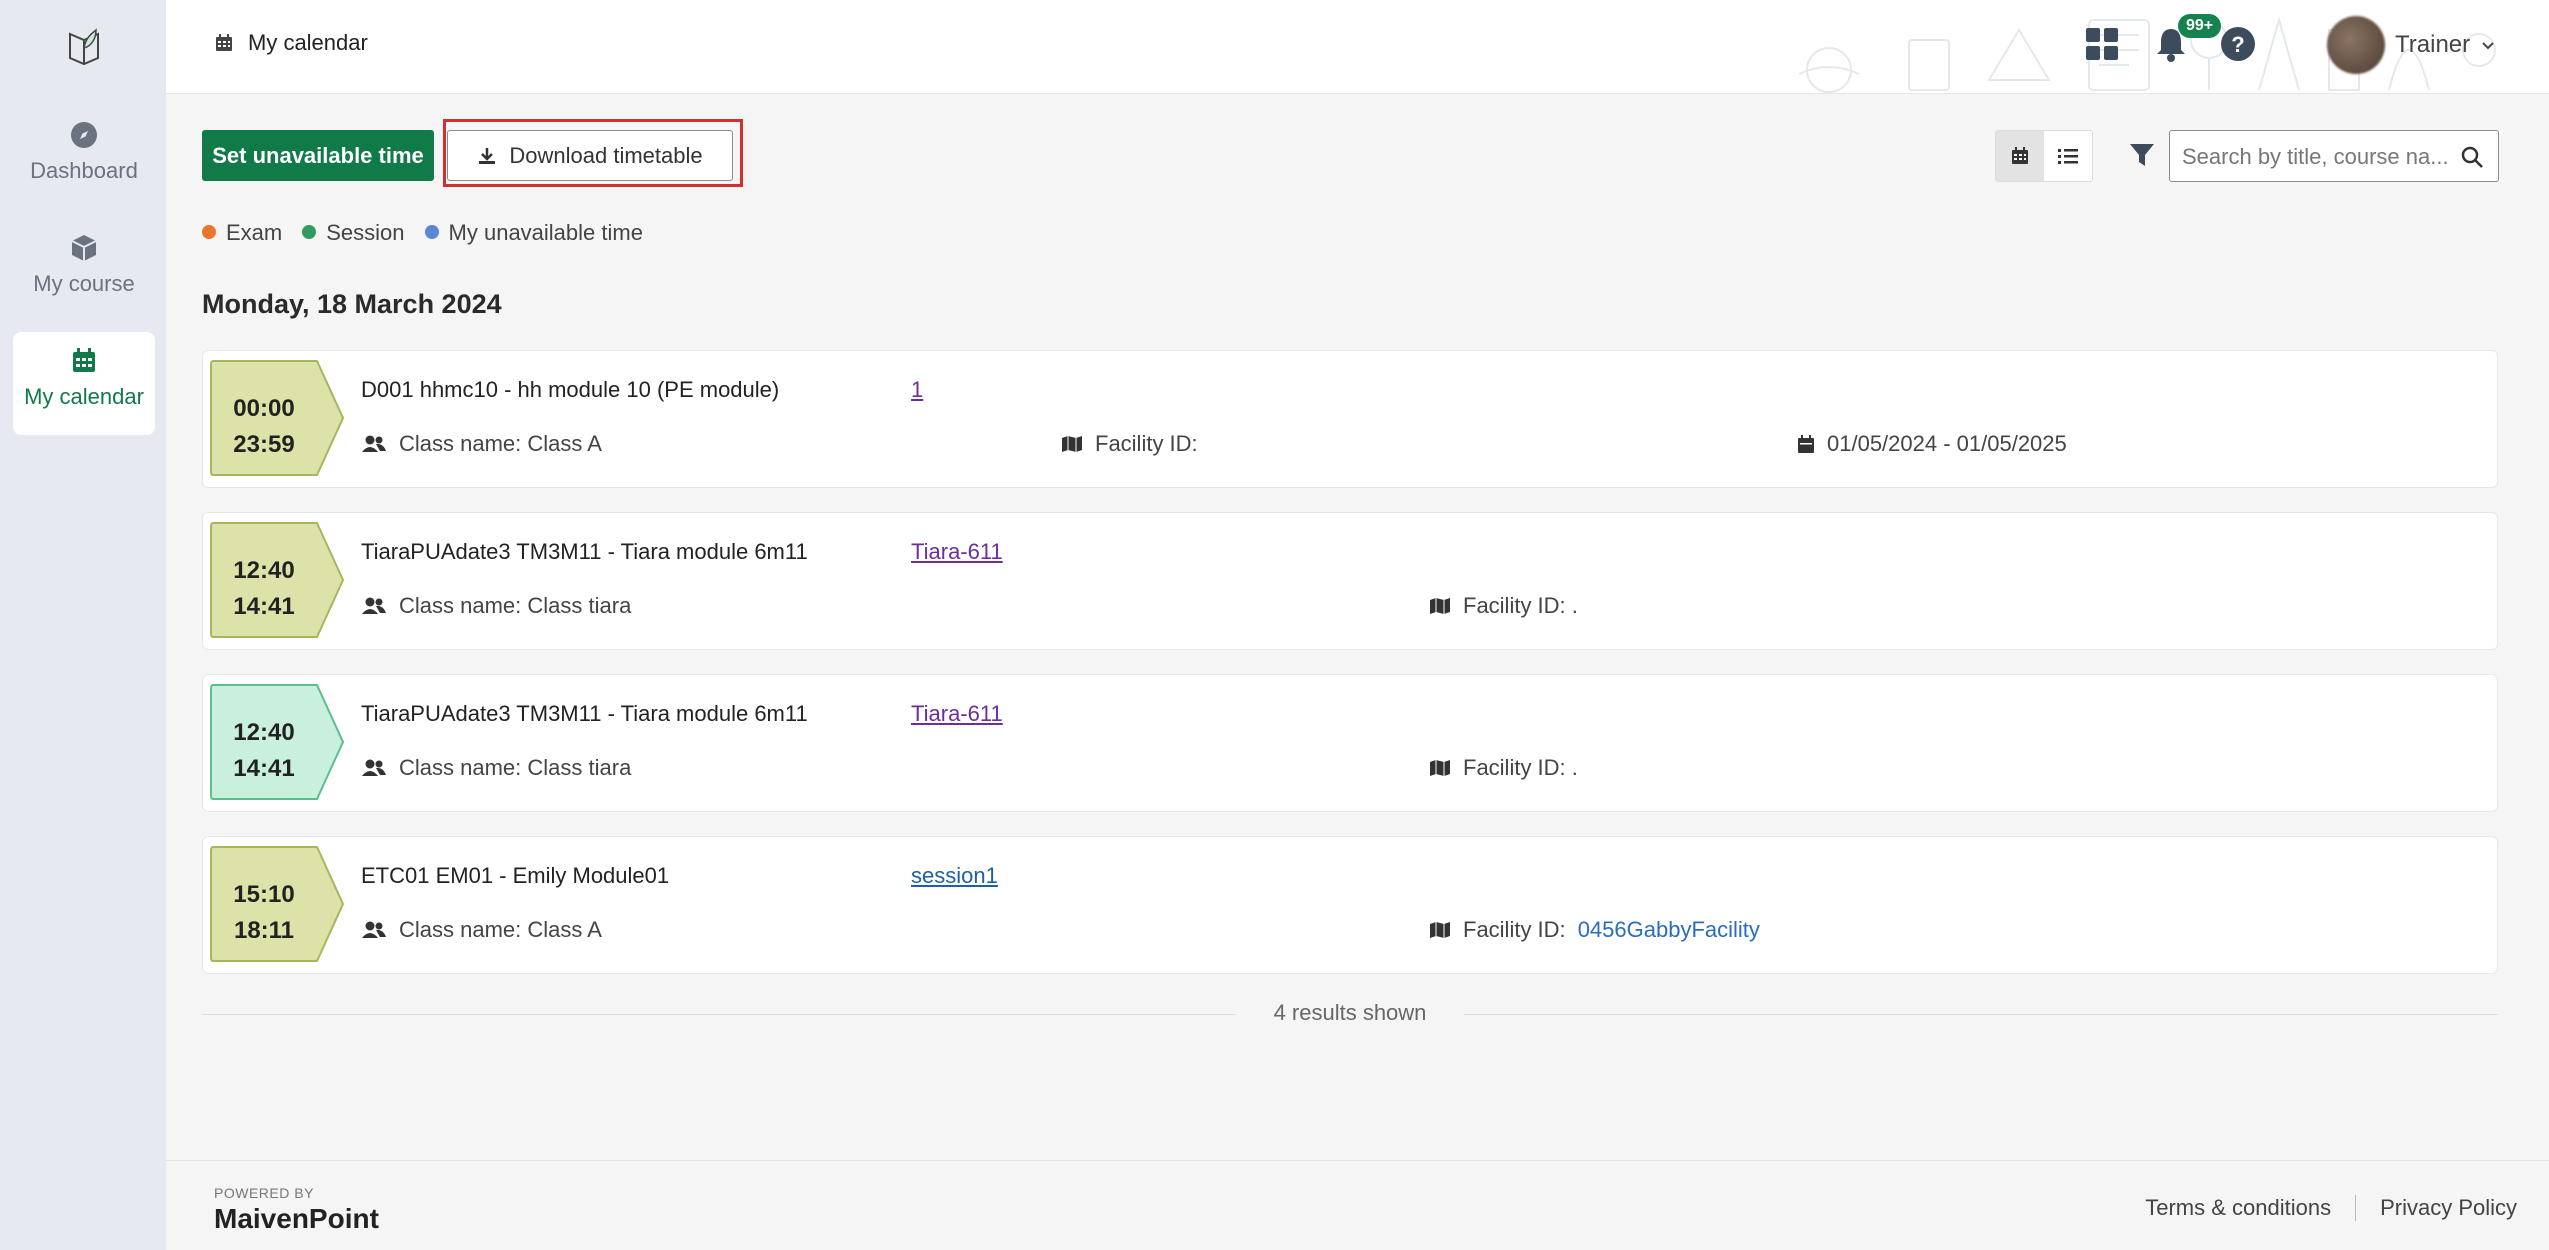 The height and width of the screenshot is (1250, 2549). Describe the element at coordinates (84, 46) in the screenshot. I see `book-leaf-icon` at that location.